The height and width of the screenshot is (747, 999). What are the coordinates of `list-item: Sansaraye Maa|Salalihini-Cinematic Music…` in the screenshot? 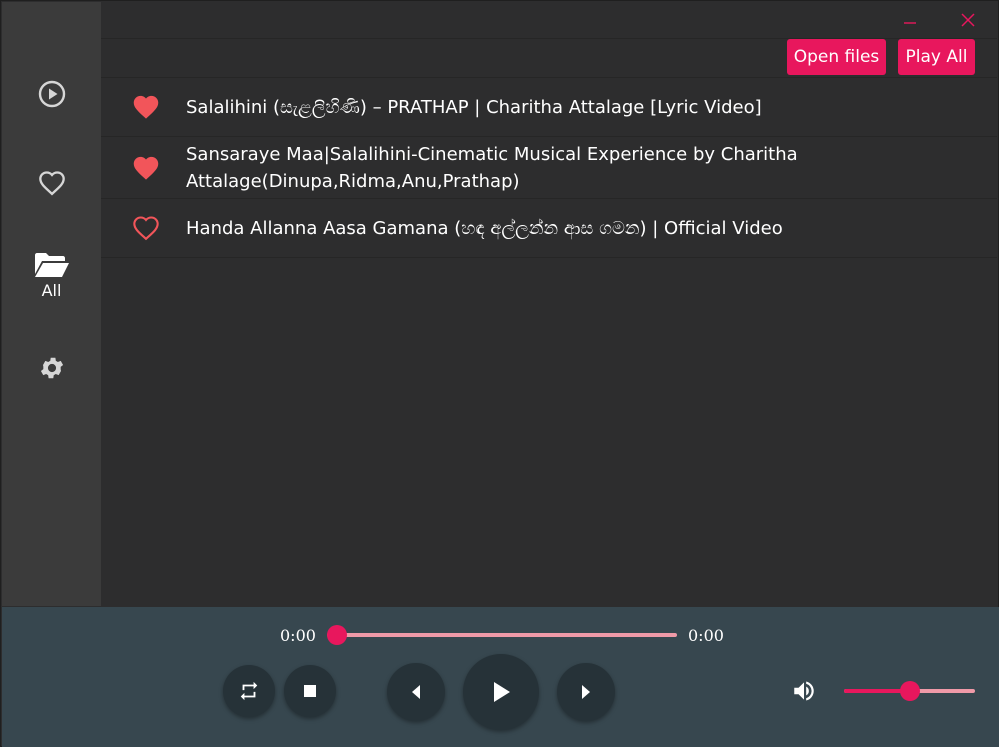 It's located at (549, 167).